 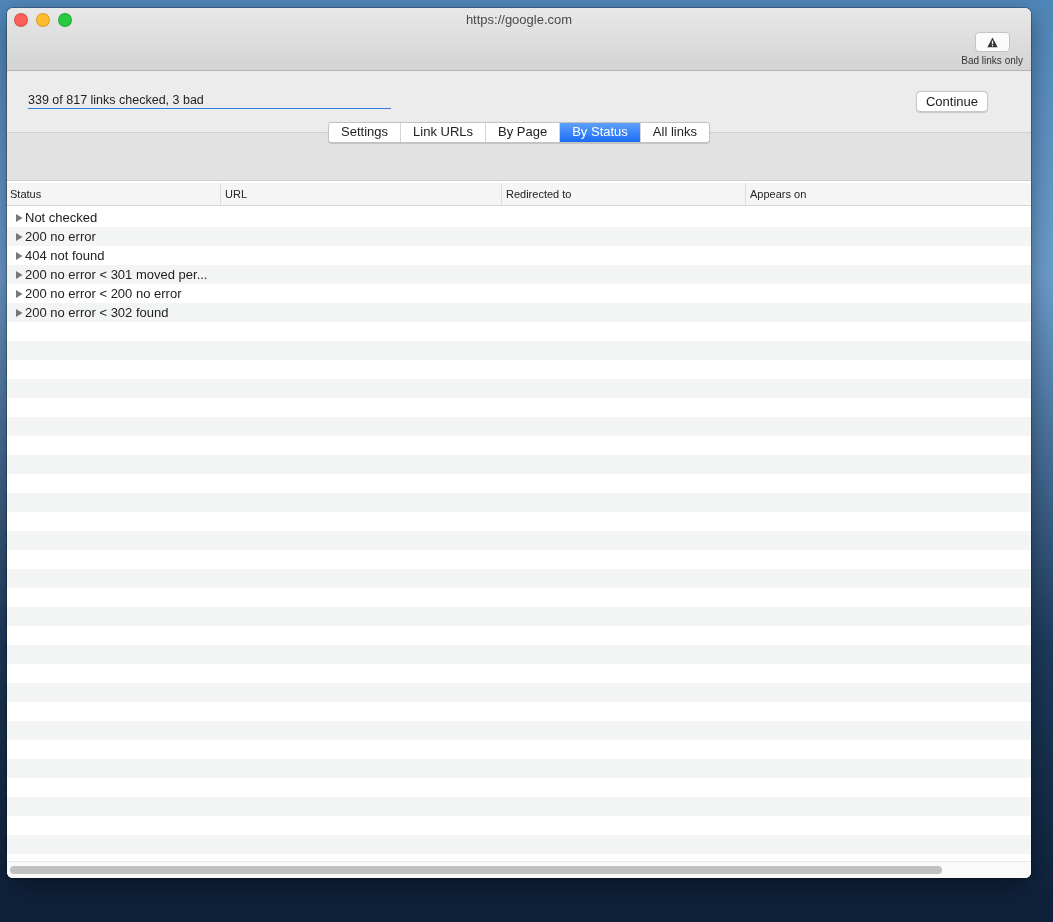 What do you see at coordinates (522, 132) in the screenshot?
I see `tab: By Page` at bounding box center [522, 132].